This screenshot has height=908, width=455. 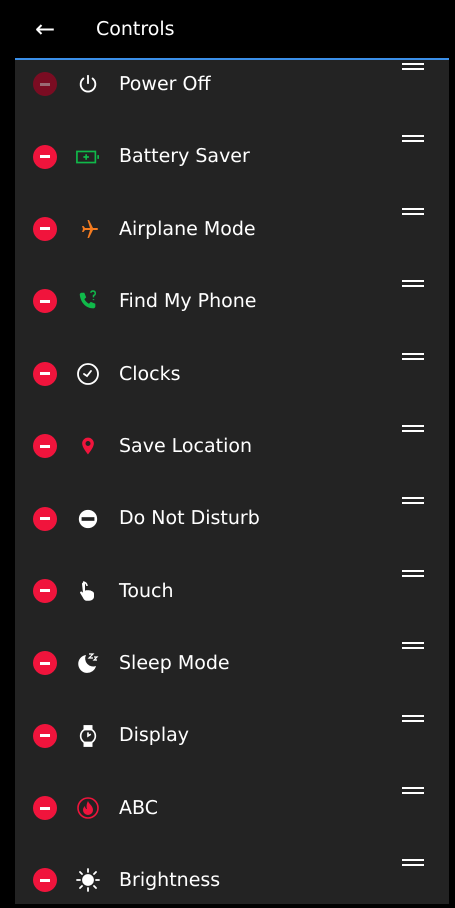 I want to click on watch-icon, so click(x=88, y=736).